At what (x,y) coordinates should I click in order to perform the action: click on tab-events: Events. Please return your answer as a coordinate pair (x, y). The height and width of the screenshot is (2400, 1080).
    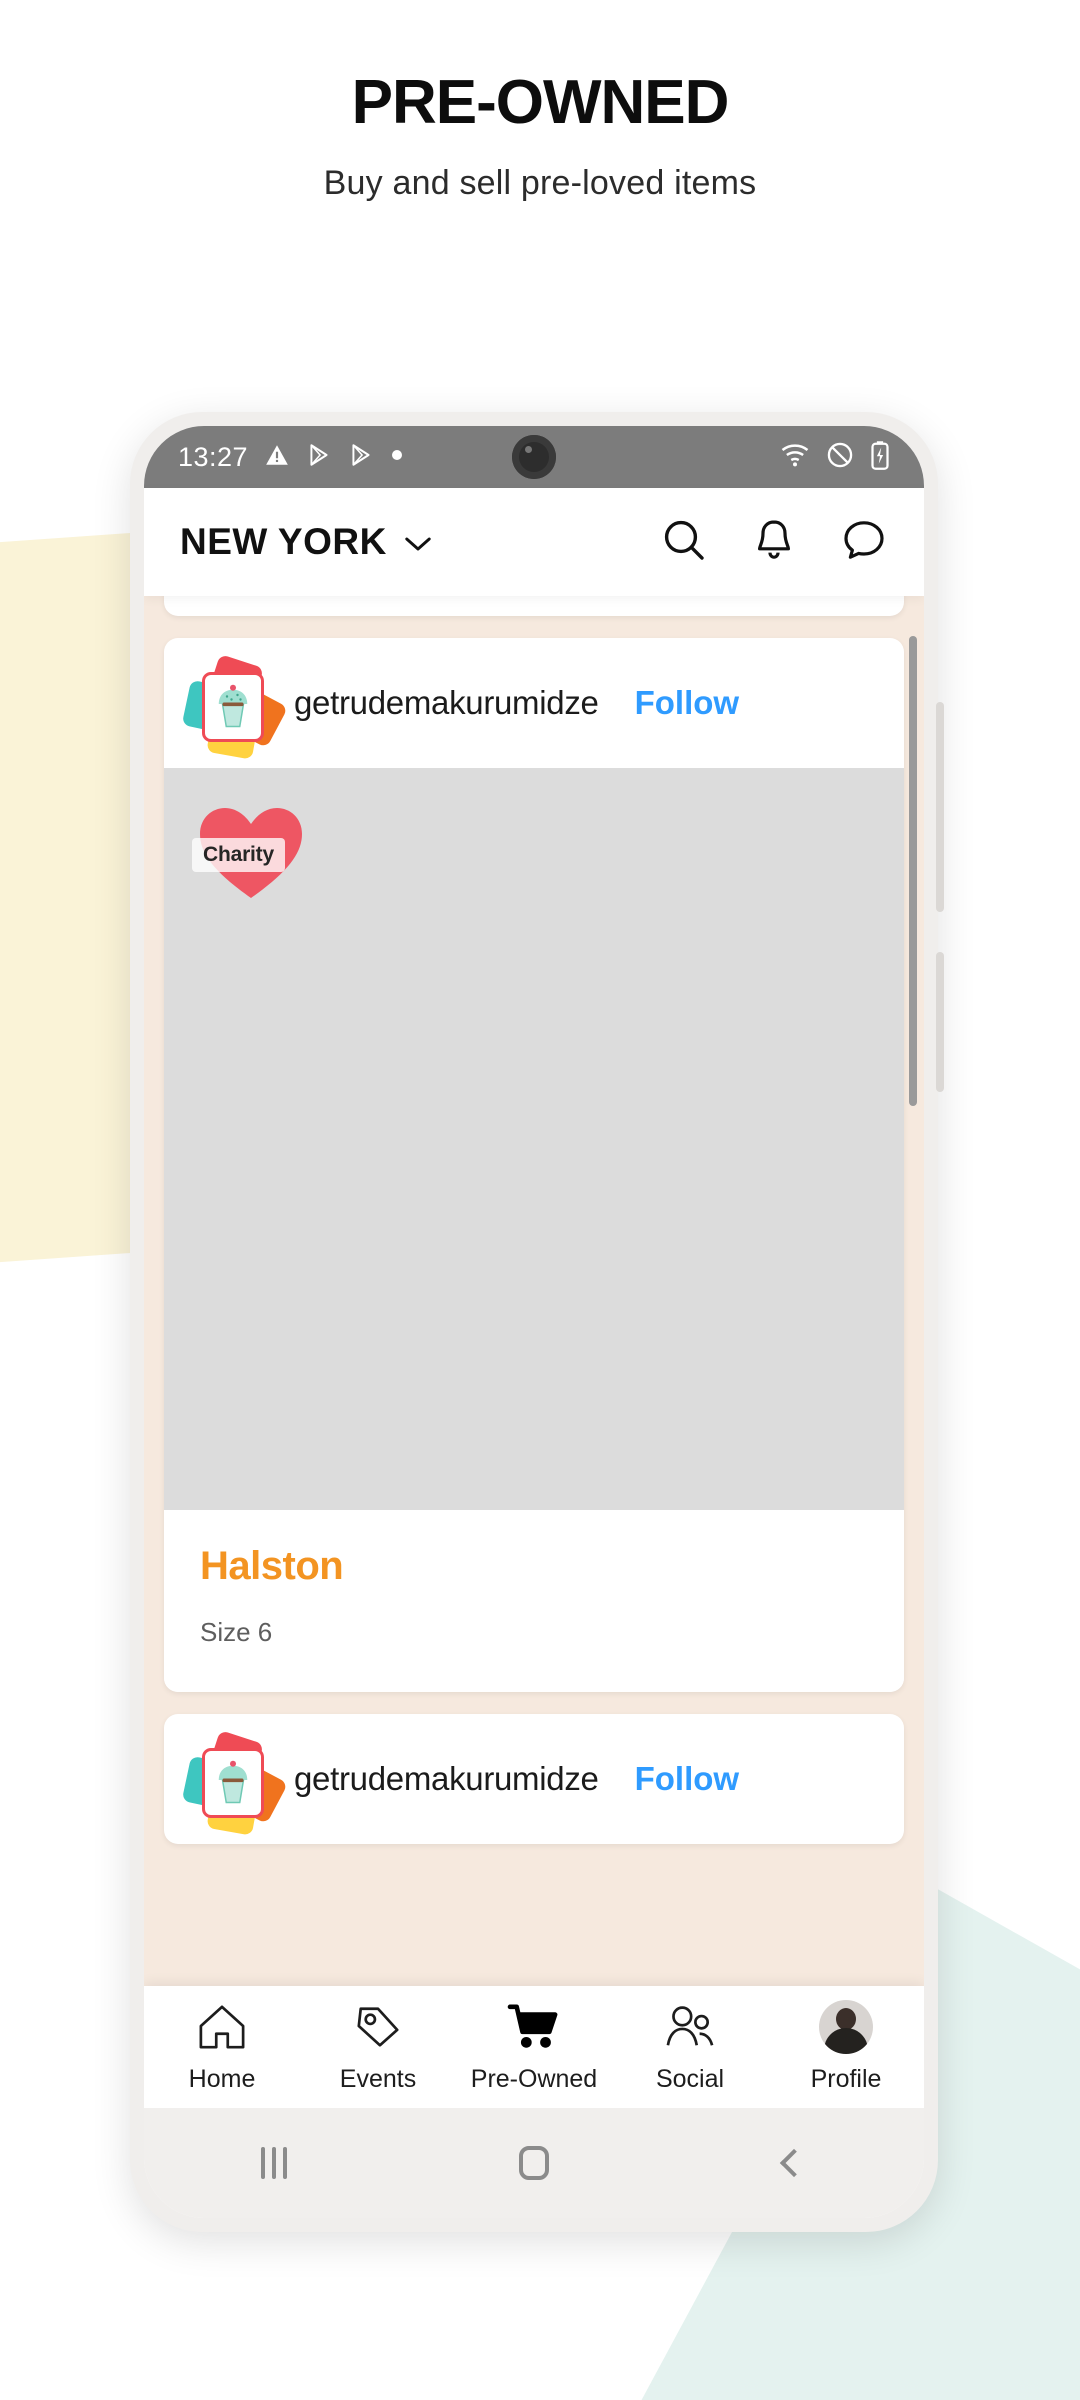
    Looking at the image, I should click on (378, 2047).